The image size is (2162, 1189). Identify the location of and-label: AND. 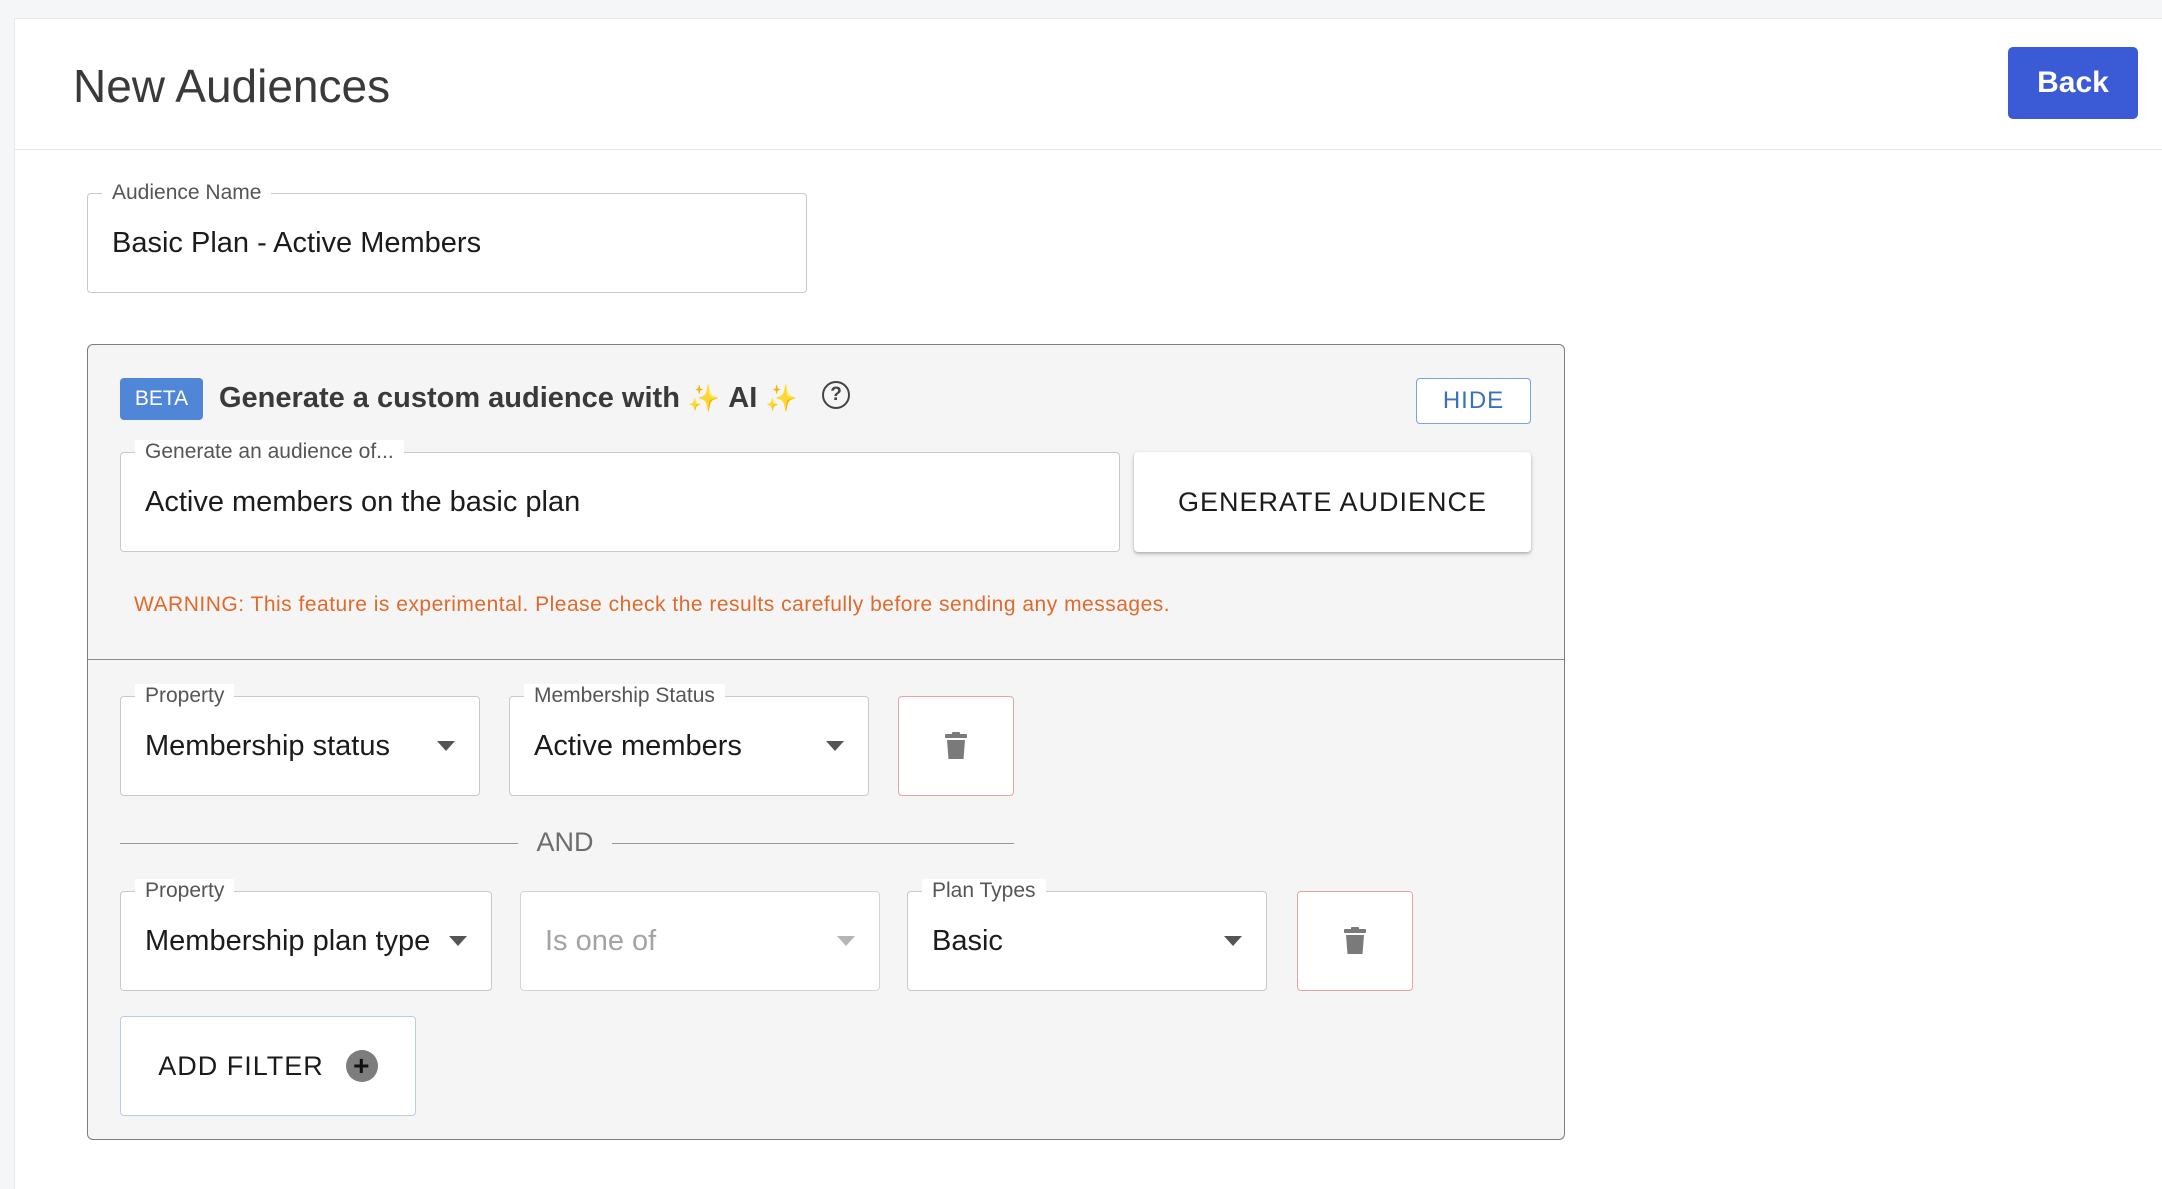
(565, 842).